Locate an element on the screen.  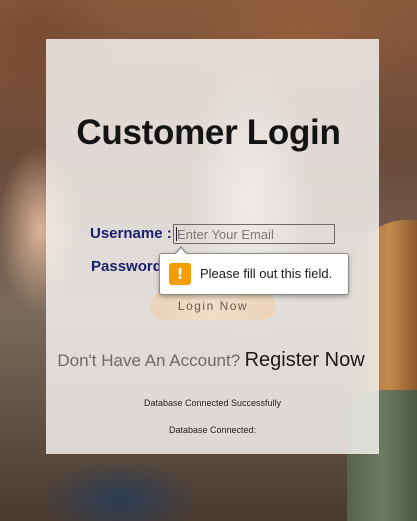
username-input is located at coordinates (254, 234).